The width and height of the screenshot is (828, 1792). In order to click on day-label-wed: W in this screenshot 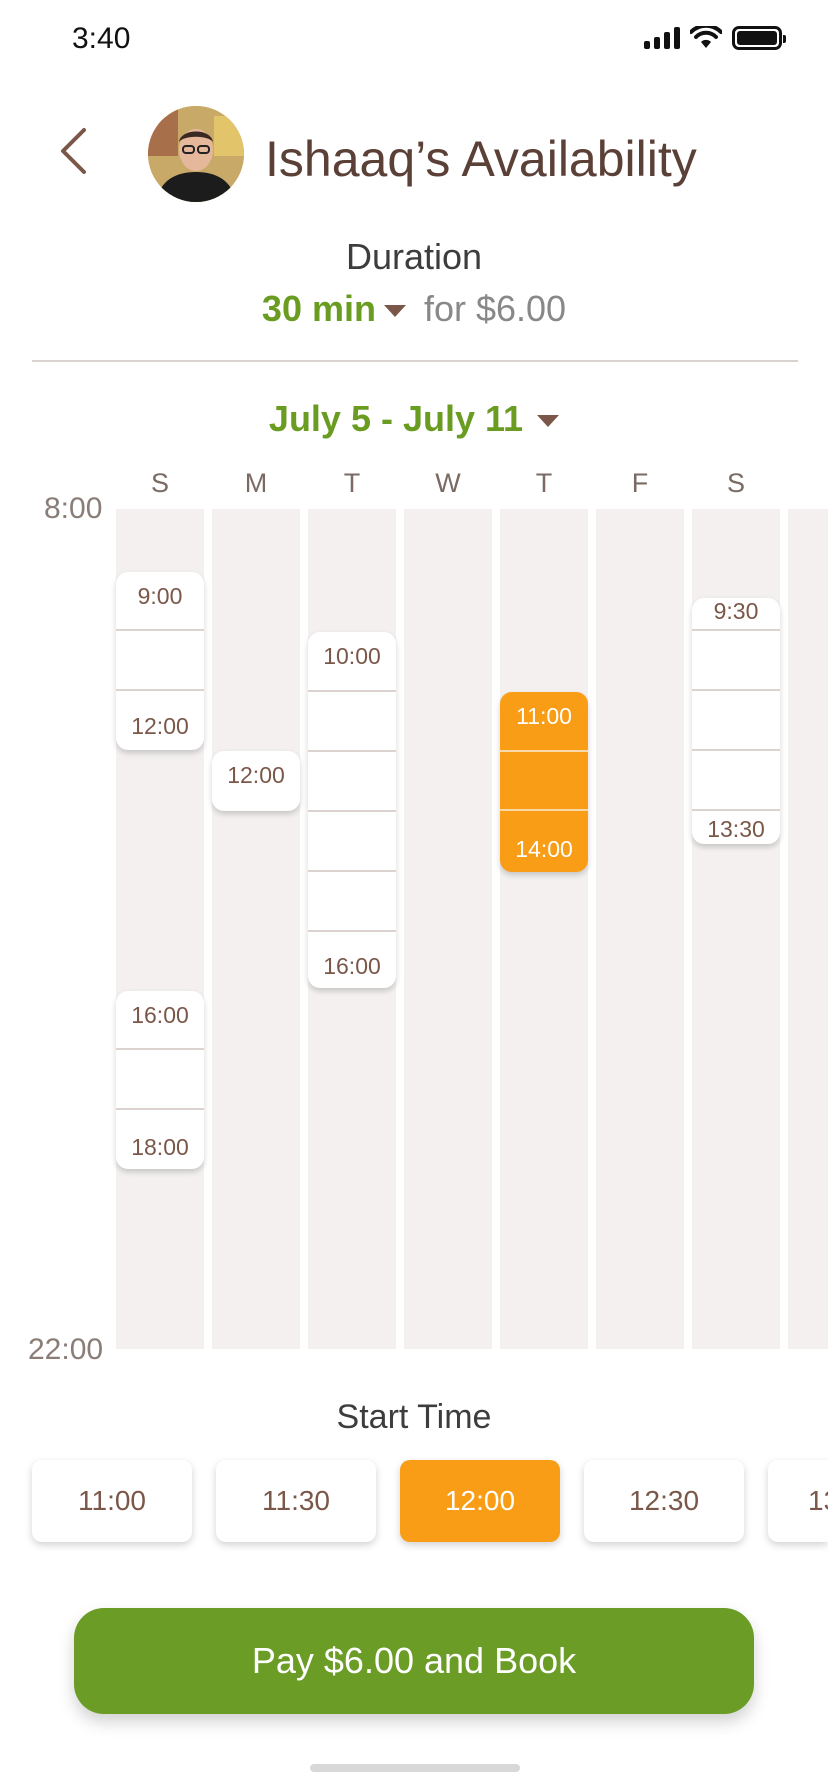, I will do `click(448, 483)`.